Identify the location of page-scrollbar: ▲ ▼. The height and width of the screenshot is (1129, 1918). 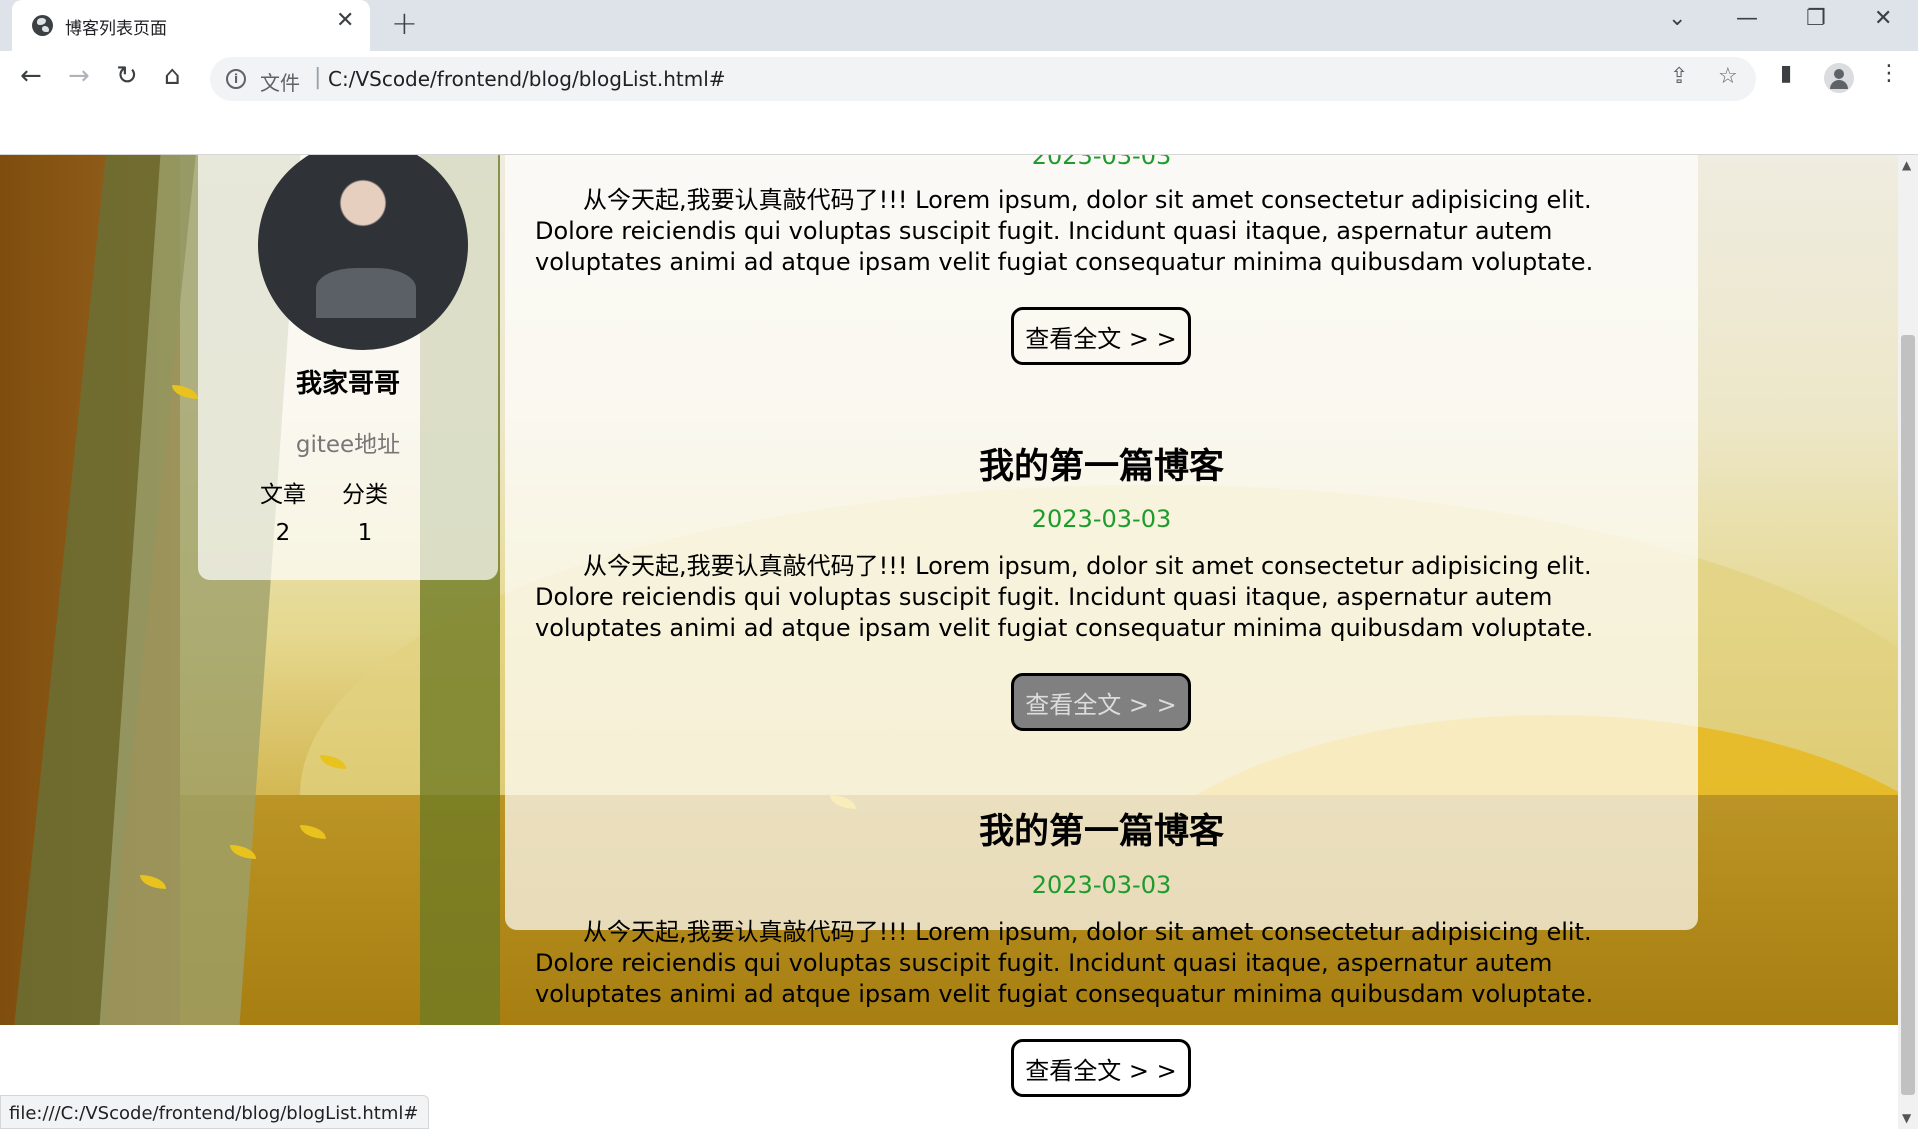
(1908, 642).